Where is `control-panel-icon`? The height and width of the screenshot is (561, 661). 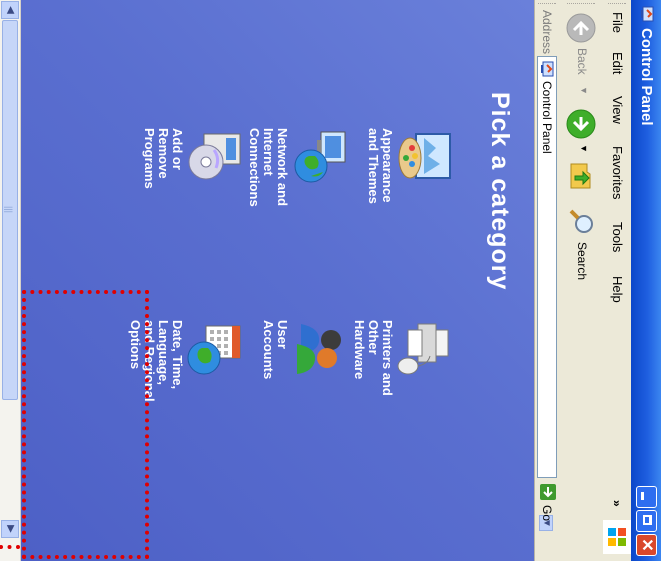 control-panel-icon is located at coordinates (547, 69).